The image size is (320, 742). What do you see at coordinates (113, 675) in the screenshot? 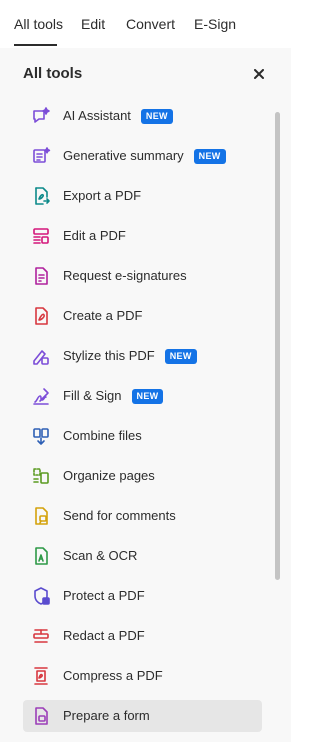
I see `tool-label: Compress a PDF` at bounding box center [113, 675].